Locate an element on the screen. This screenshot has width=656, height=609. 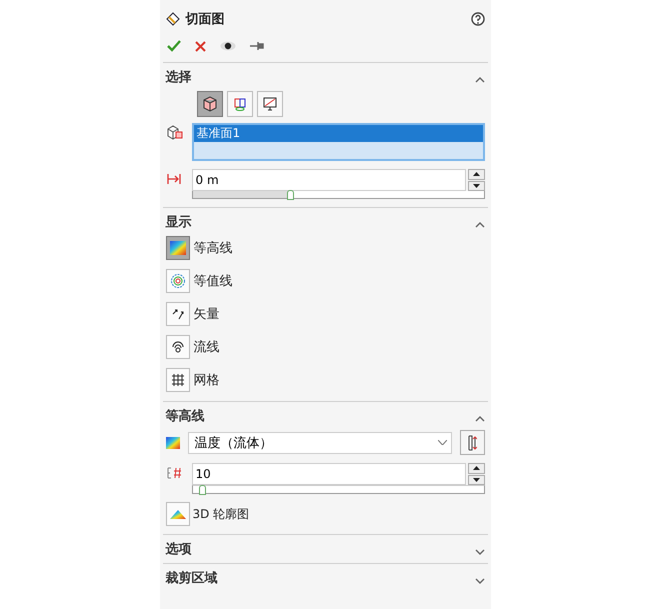
display-mode-button: 等值线 is located at coordinates (199, 281).